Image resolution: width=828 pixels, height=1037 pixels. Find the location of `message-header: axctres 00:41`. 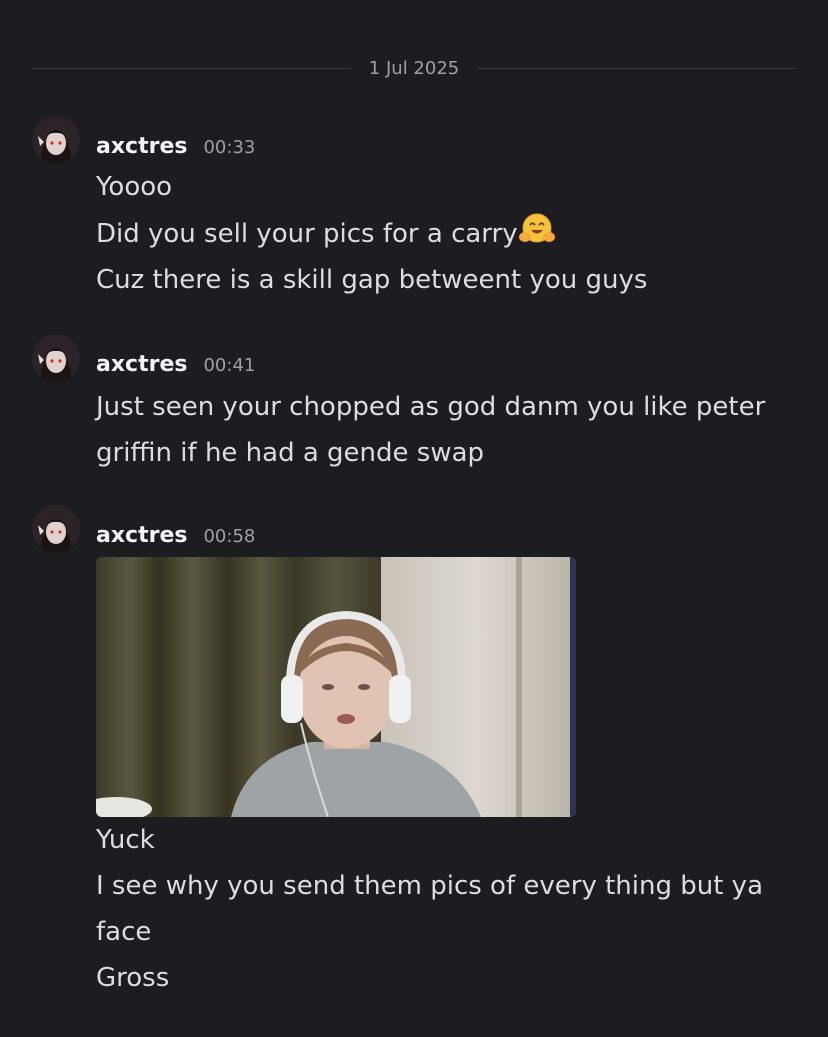

message-header: axctres 00:41 is located at coordinates (175, 364).